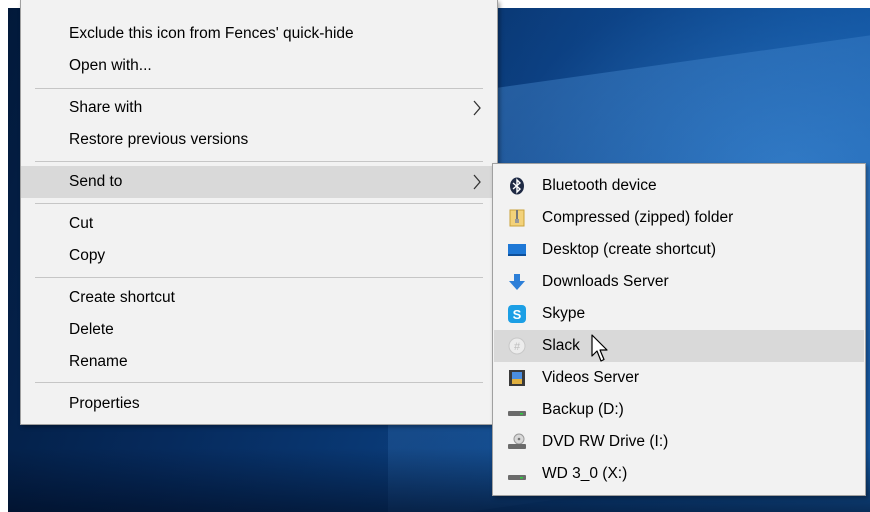  Describe the element at coordinates (259, 140) in the screenshot. I see `menu-item-restore-versions: Restore previous versions` at that location.